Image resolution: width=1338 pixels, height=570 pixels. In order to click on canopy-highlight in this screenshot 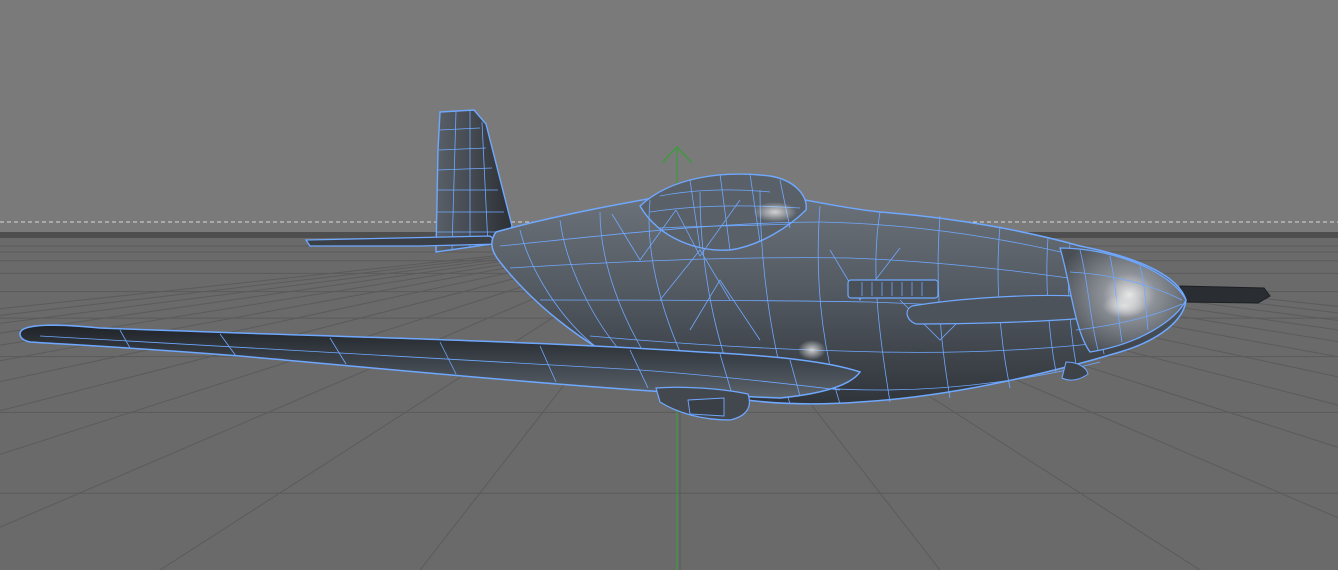, I will do `click(775, 212)`.